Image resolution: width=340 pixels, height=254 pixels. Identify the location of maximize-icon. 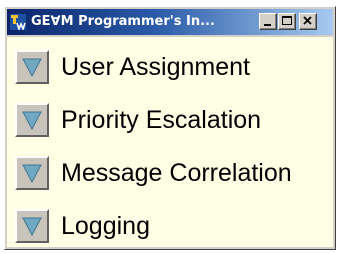
(287, 20).